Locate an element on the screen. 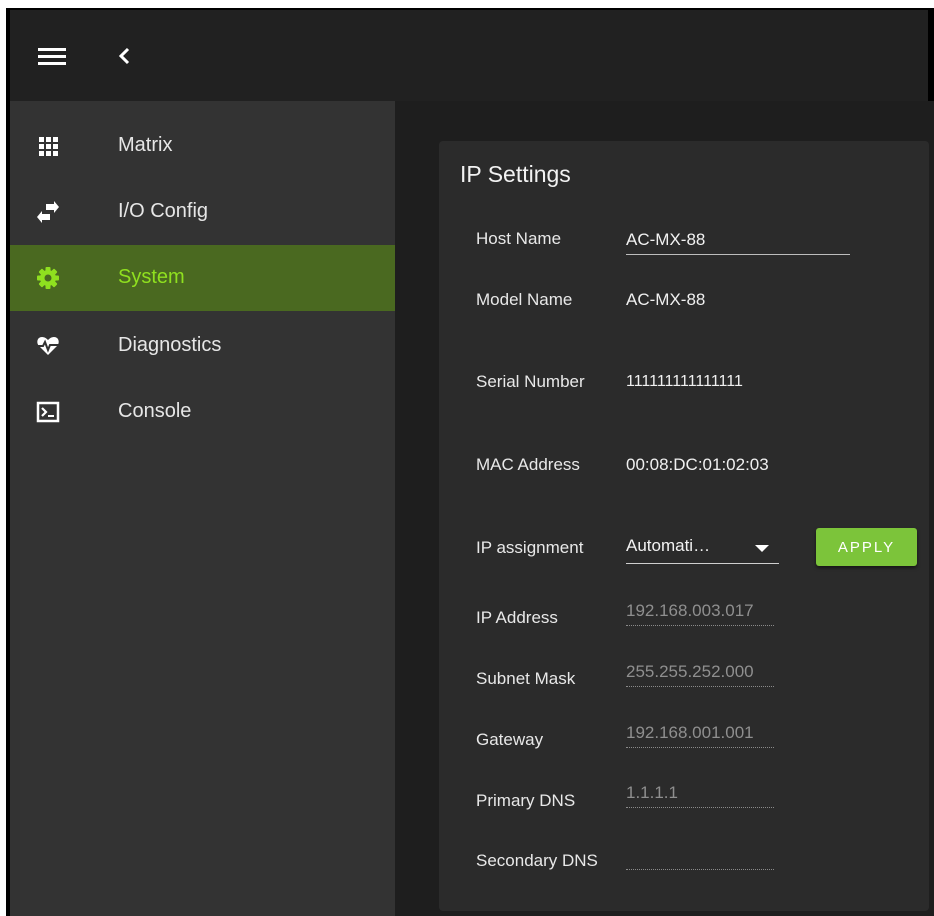  sidebar-item-label: I/O Config is located at coordinates (163, 211).